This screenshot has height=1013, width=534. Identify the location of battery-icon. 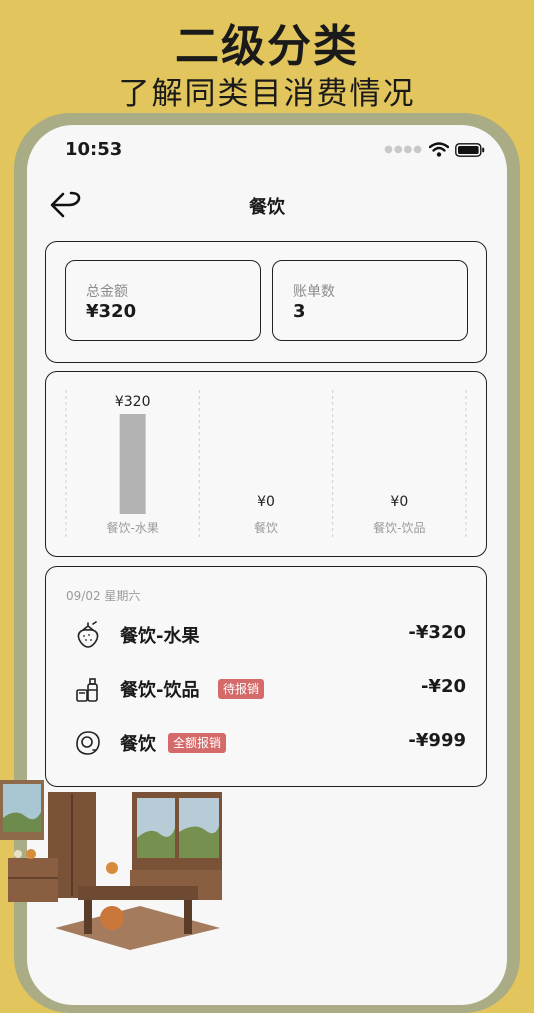
(470, 149).